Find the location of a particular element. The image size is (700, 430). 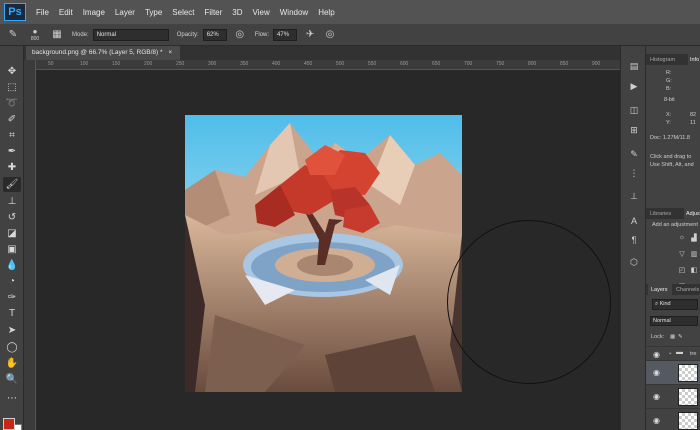

actions-icon: ▶ is located at coordinates (634, 86).